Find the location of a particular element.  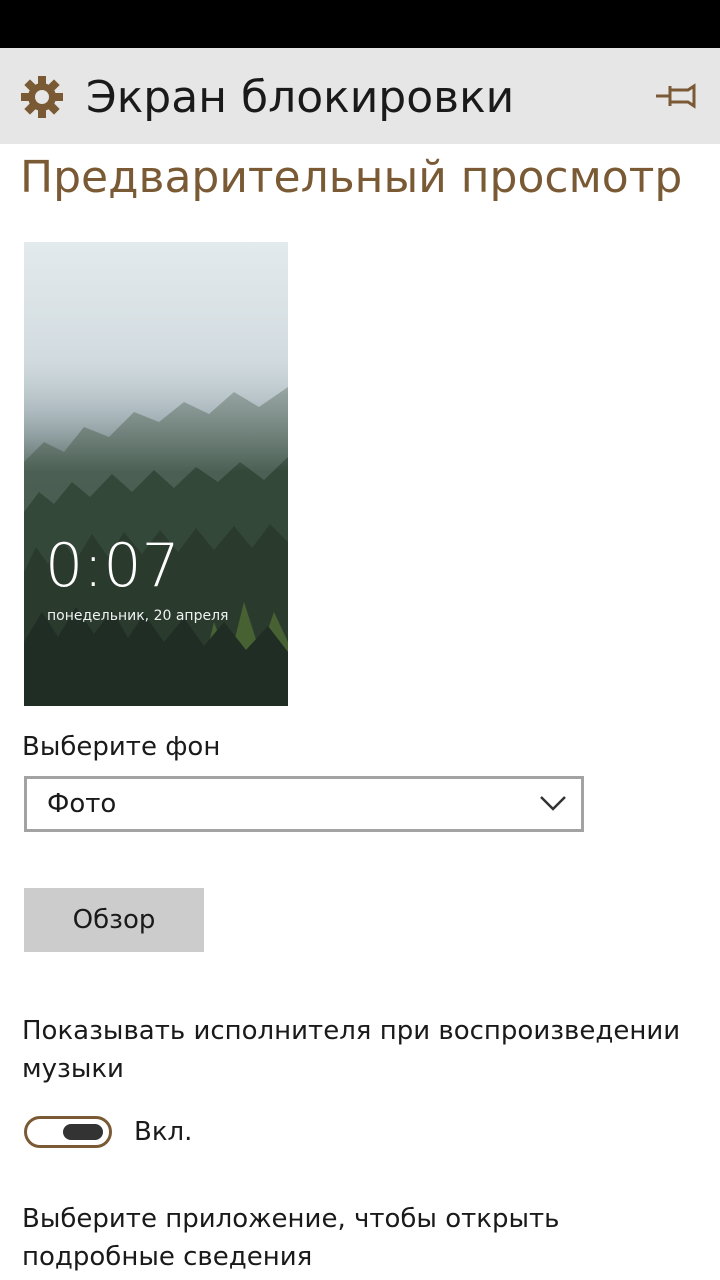

pin-icon is located at coordinates (676, 96).